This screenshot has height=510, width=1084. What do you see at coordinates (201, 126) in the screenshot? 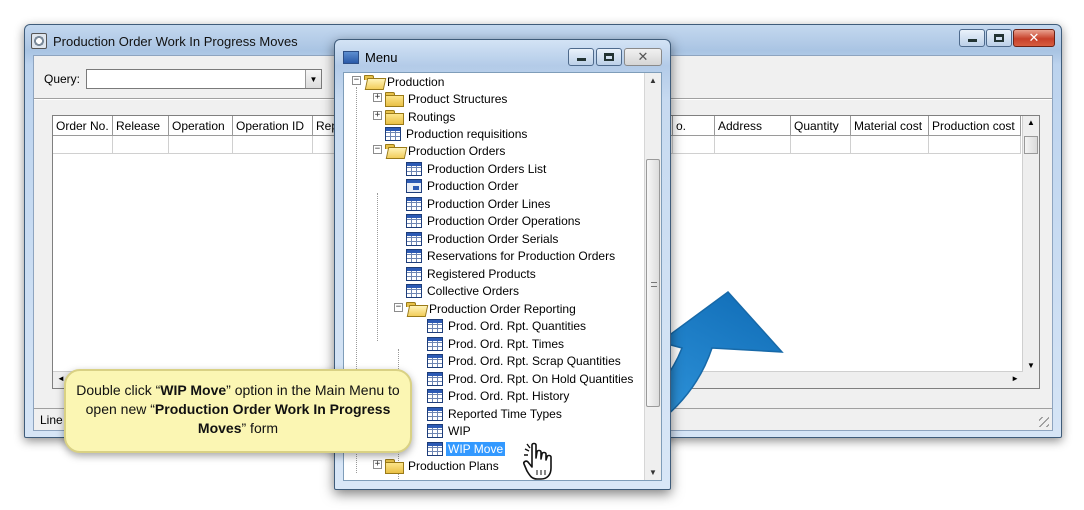
I see `column-header: Operation` at bounding box center [201, 126].